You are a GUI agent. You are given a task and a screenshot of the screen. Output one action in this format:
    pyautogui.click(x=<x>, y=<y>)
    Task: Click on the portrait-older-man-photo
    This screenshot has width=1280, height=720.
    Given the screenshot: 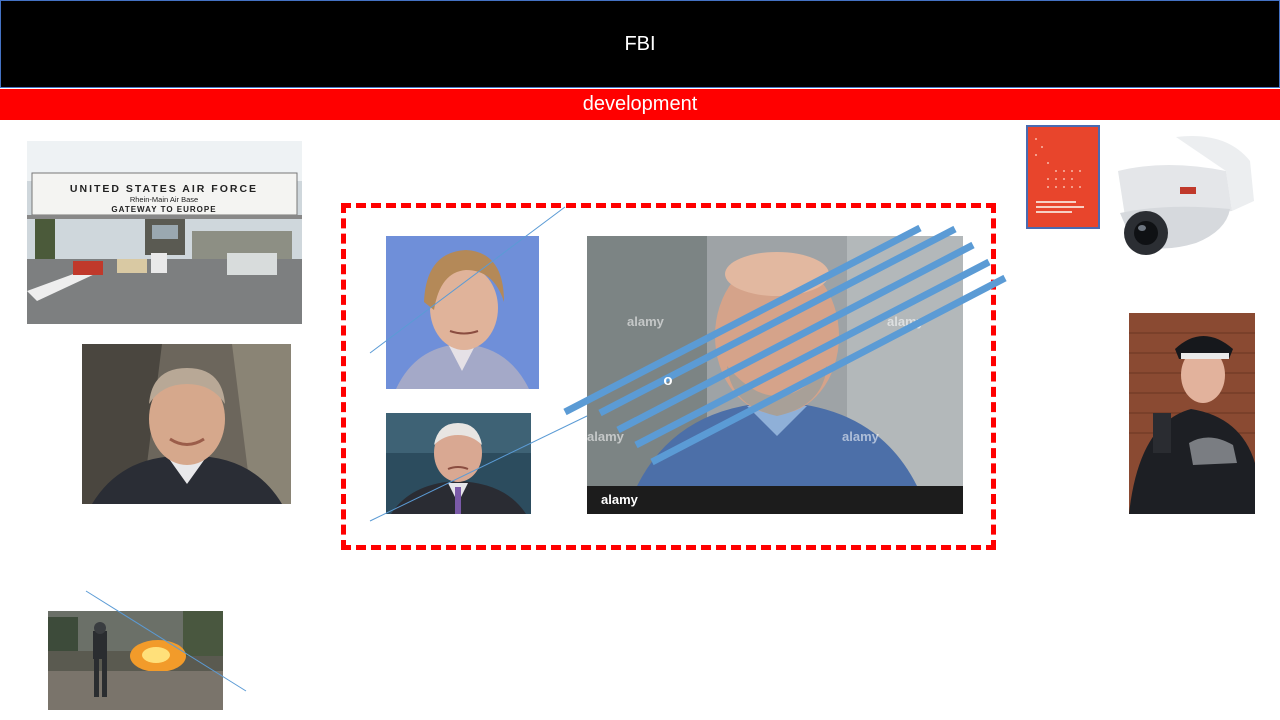 What is the action you would take?
    pyautogui.click(x=458, y=463)
    